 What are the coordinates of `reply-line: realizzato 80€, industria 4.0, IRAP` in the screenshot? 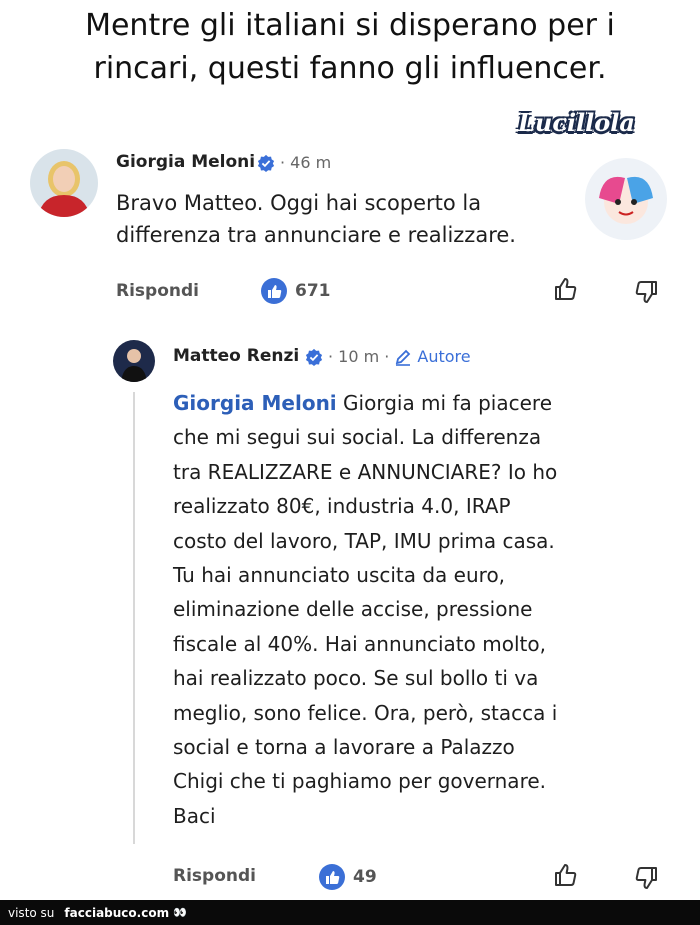 It's located at (342, 506).